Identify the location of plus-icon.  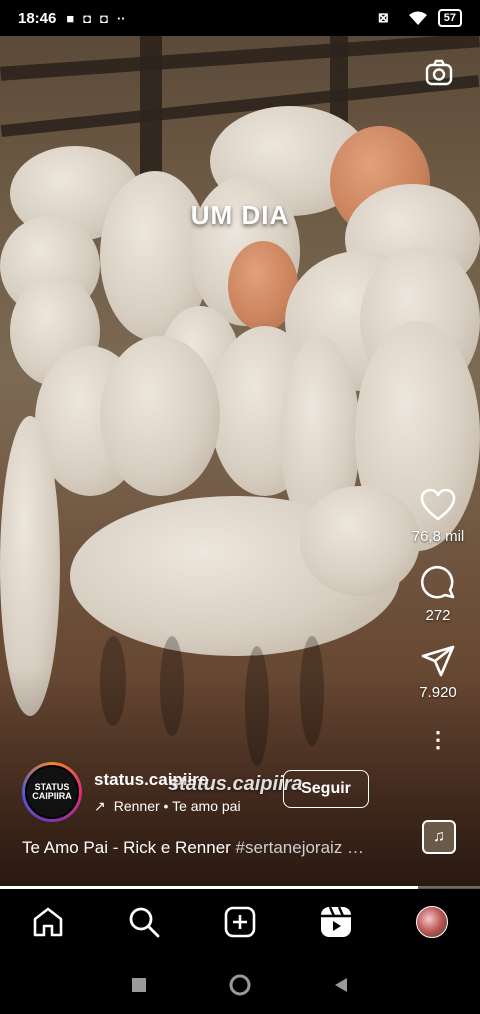
(240, 922).